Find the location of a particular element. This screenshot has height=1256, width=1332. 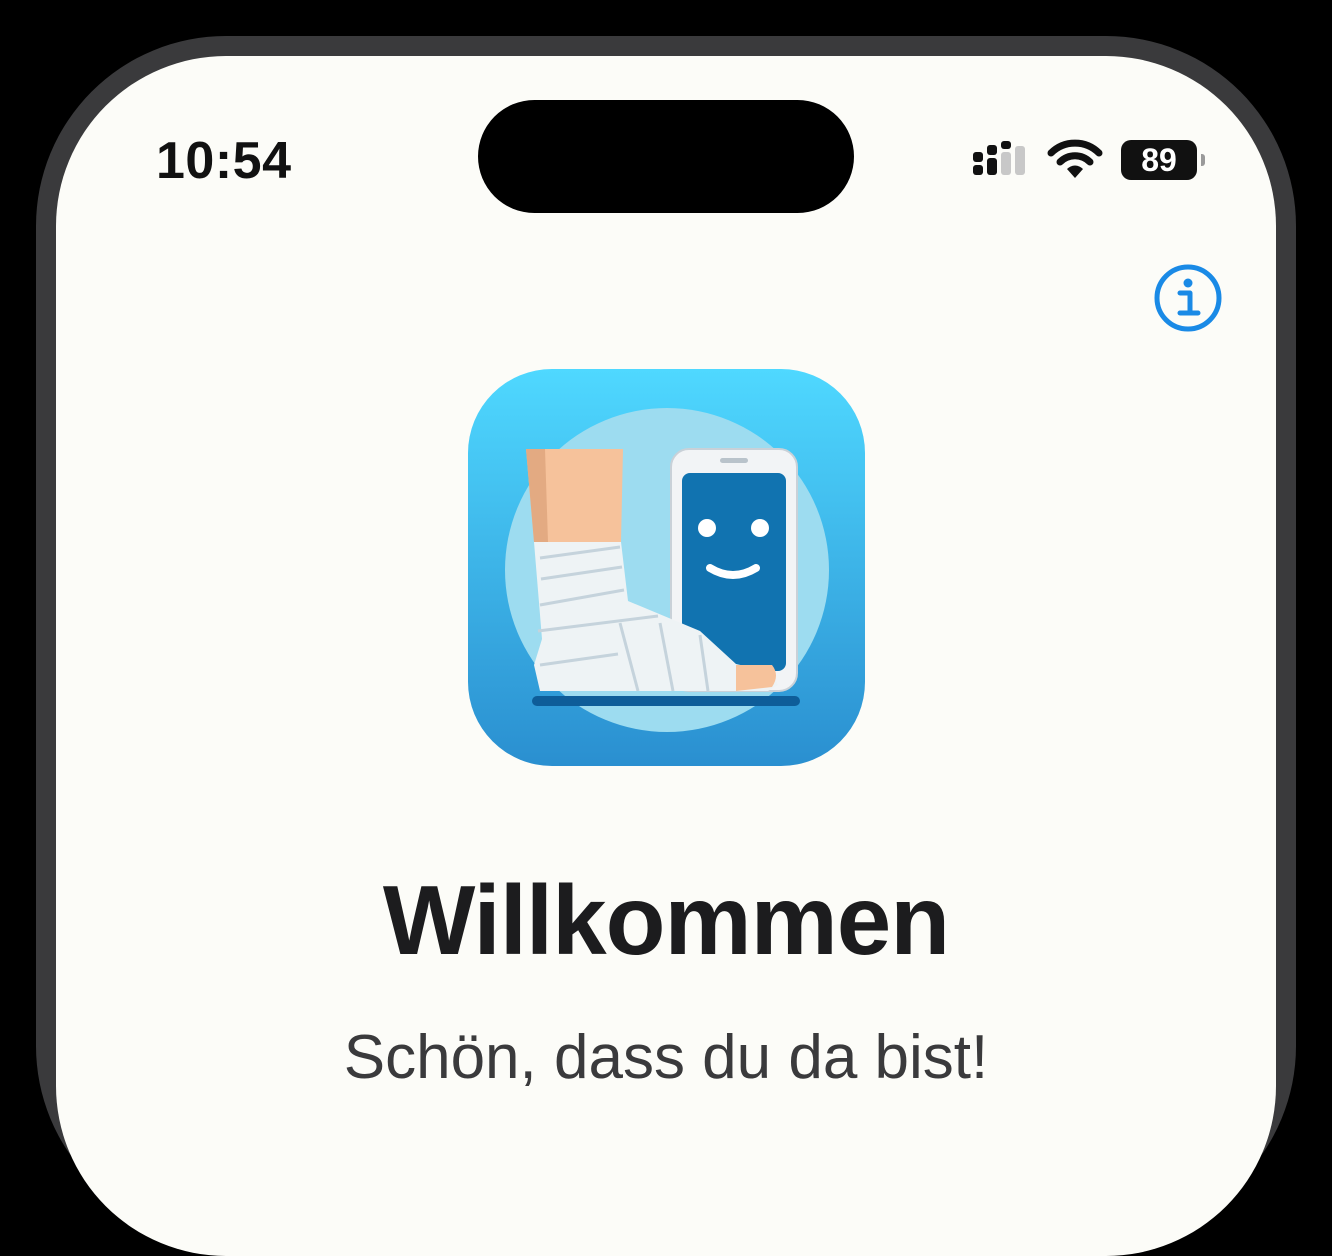

info-button is located at coordinates (1188, 298).